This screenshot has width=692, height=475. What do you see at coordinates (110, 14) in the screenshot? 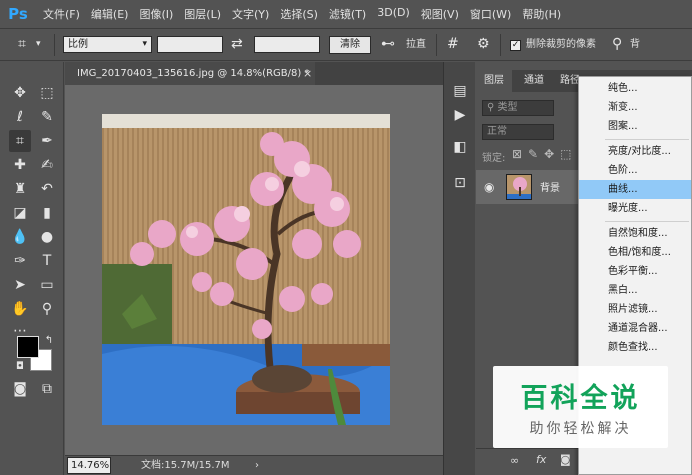
I see `menu-edit: 编辑(E)` at bounding box center [110, 14].